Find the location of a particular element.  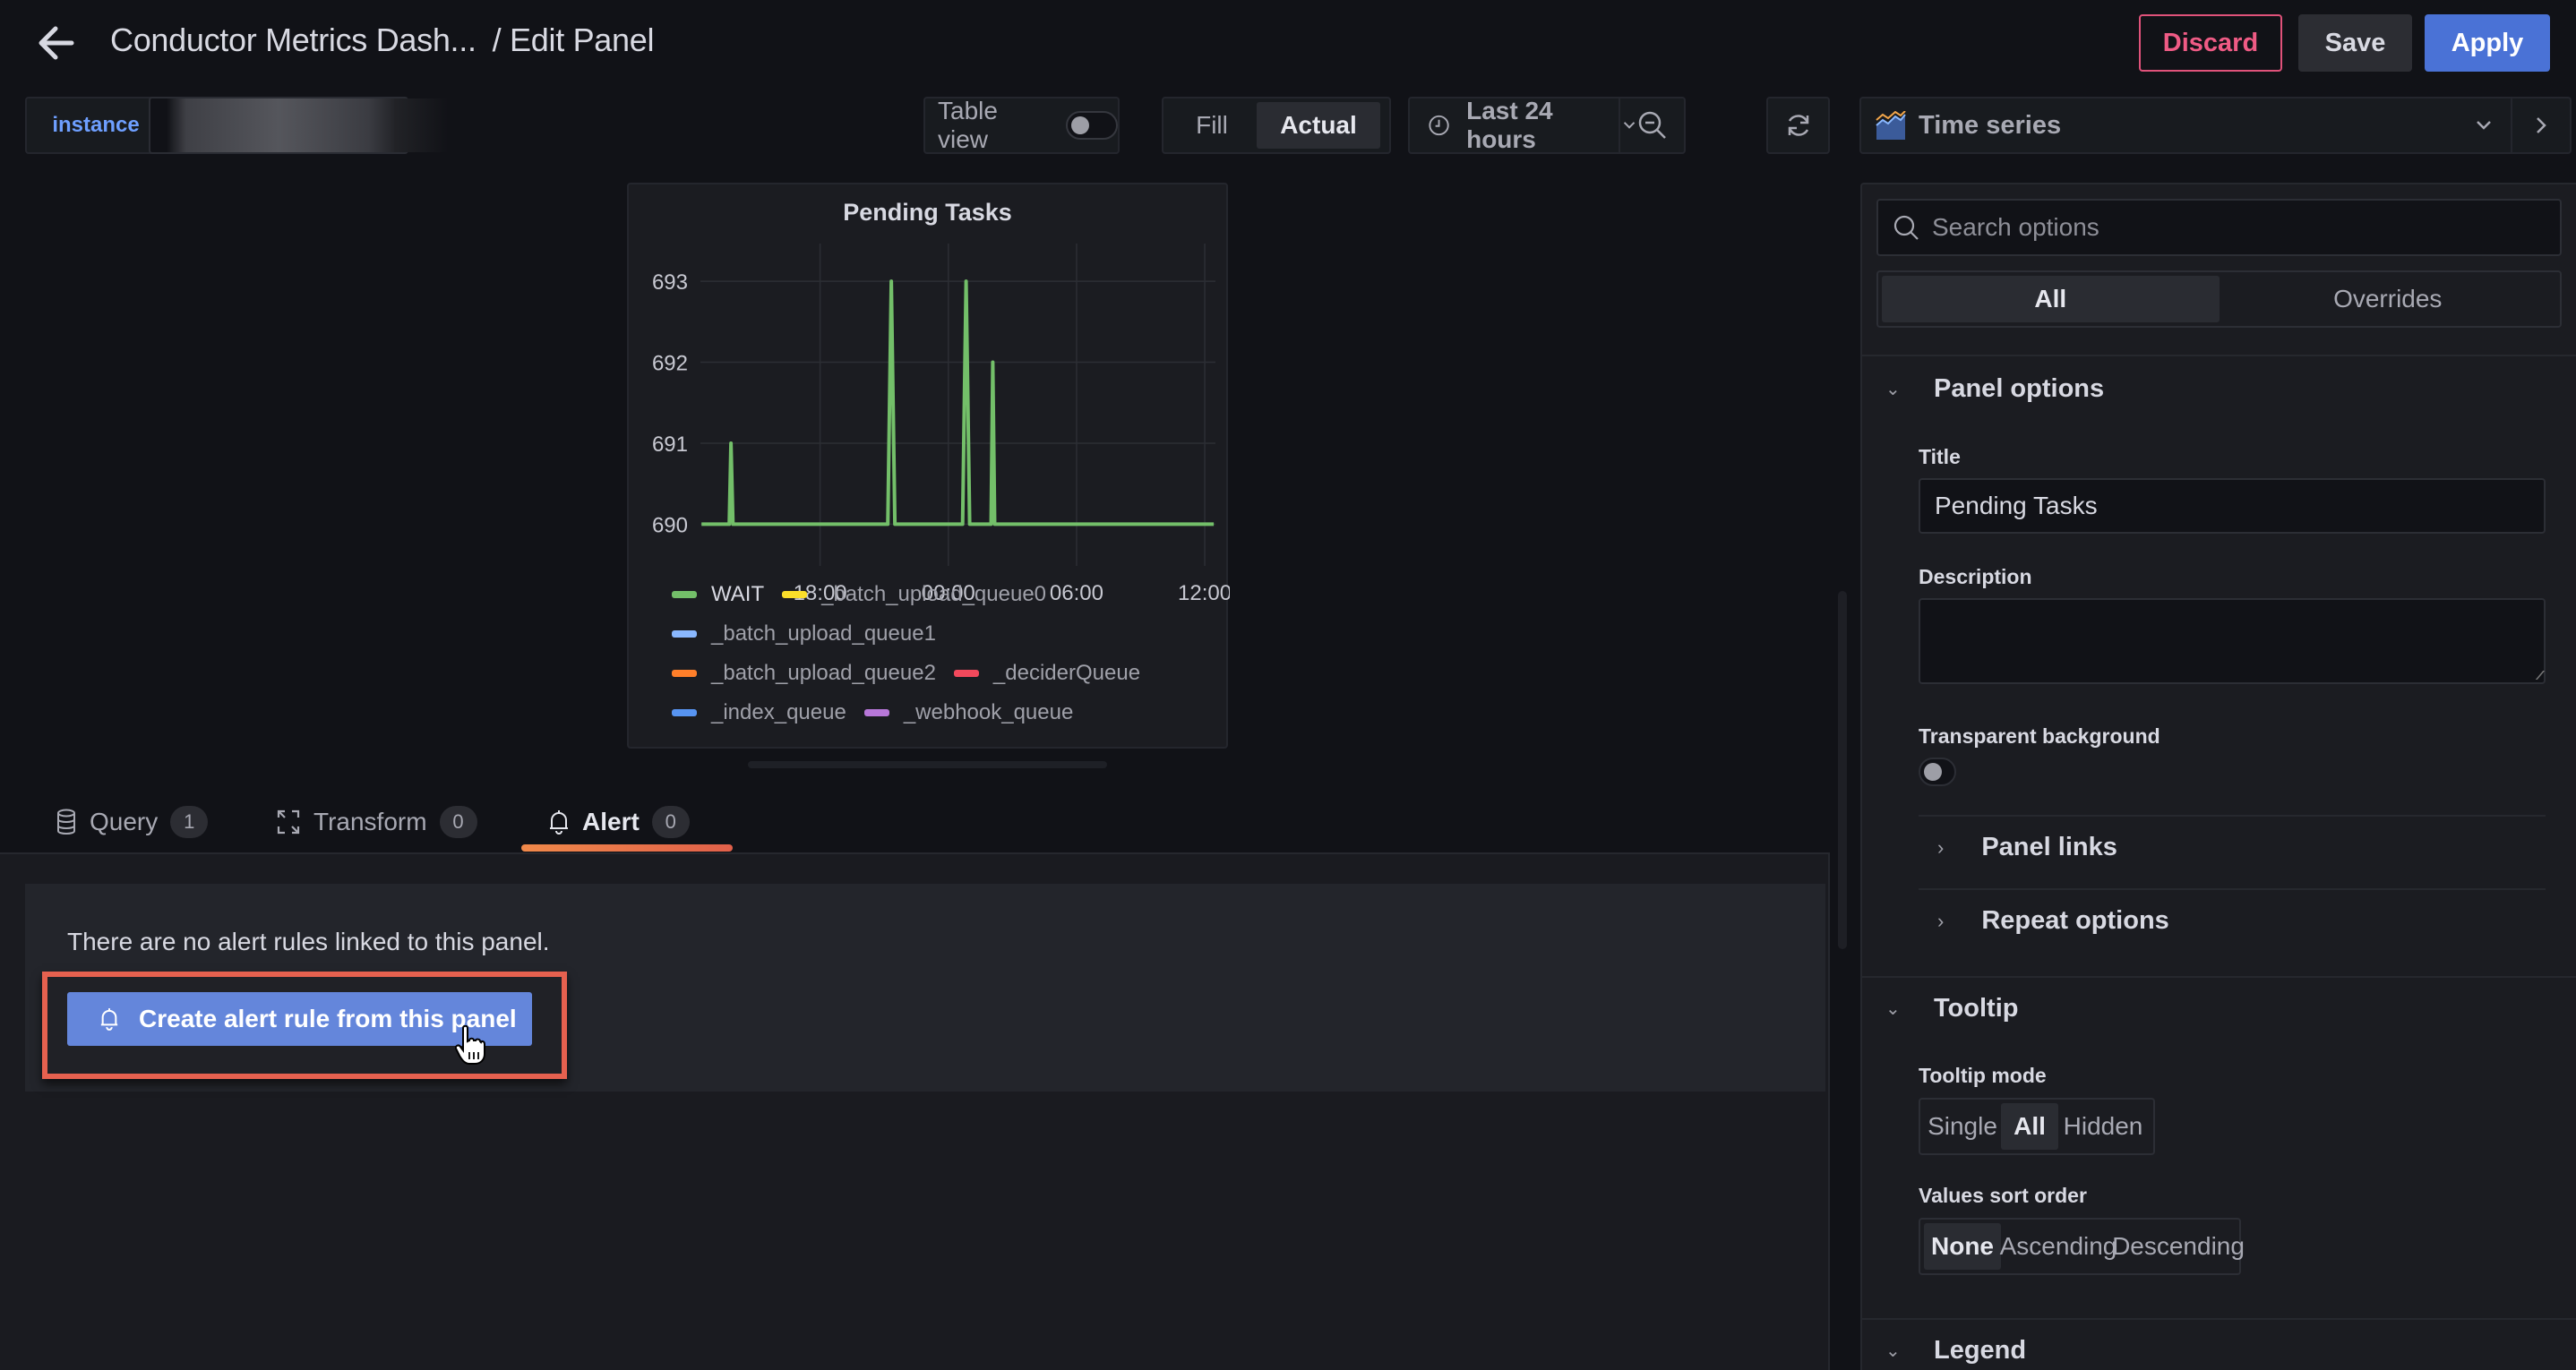

visualization-label: Time series is located at coordinates (1990, 125).